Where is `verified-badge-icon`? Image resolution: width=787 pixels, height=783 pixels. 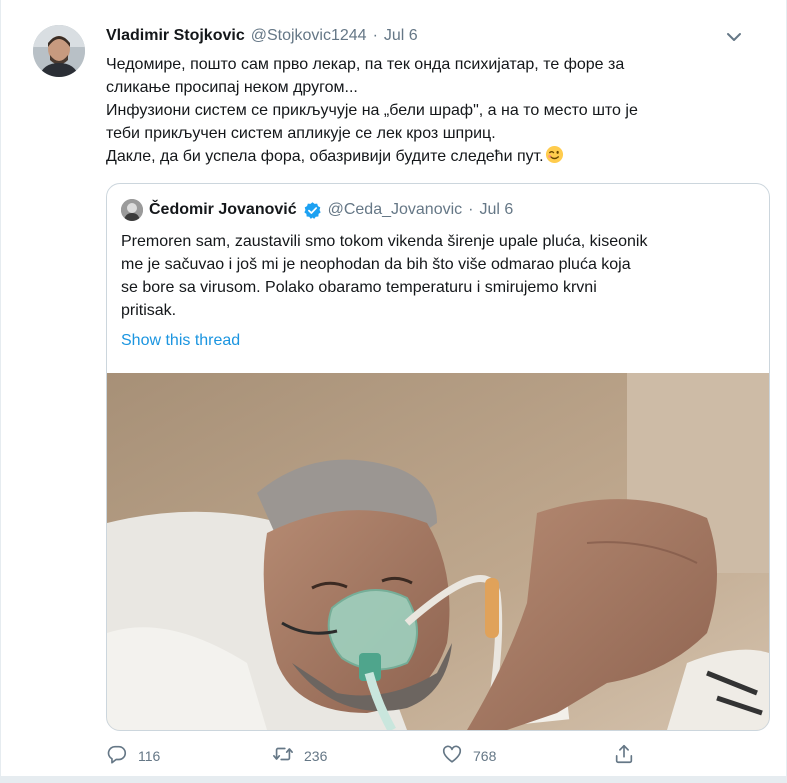 verified-badge-icon is located at coordinates (312, 210).